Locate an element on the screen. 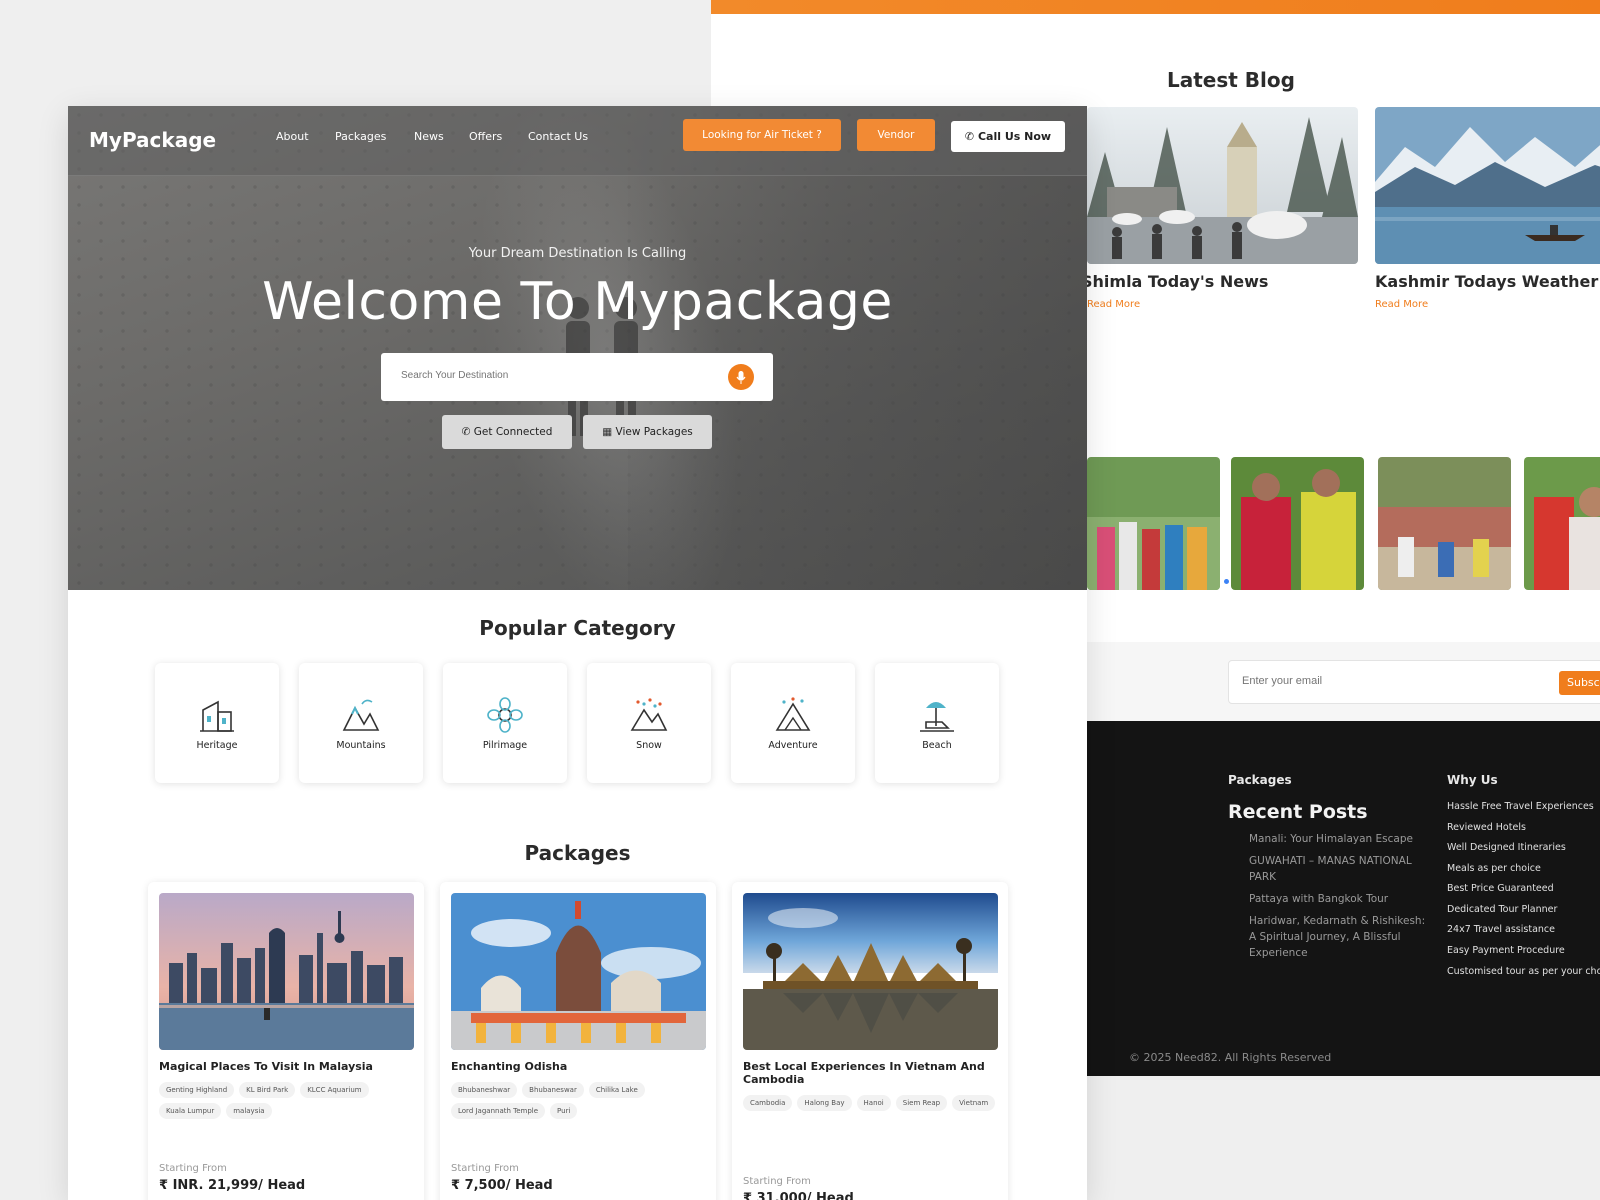 This screenshot has width=1600, height=1200. pilgrimage-icon is located at coordinates (505, 715).